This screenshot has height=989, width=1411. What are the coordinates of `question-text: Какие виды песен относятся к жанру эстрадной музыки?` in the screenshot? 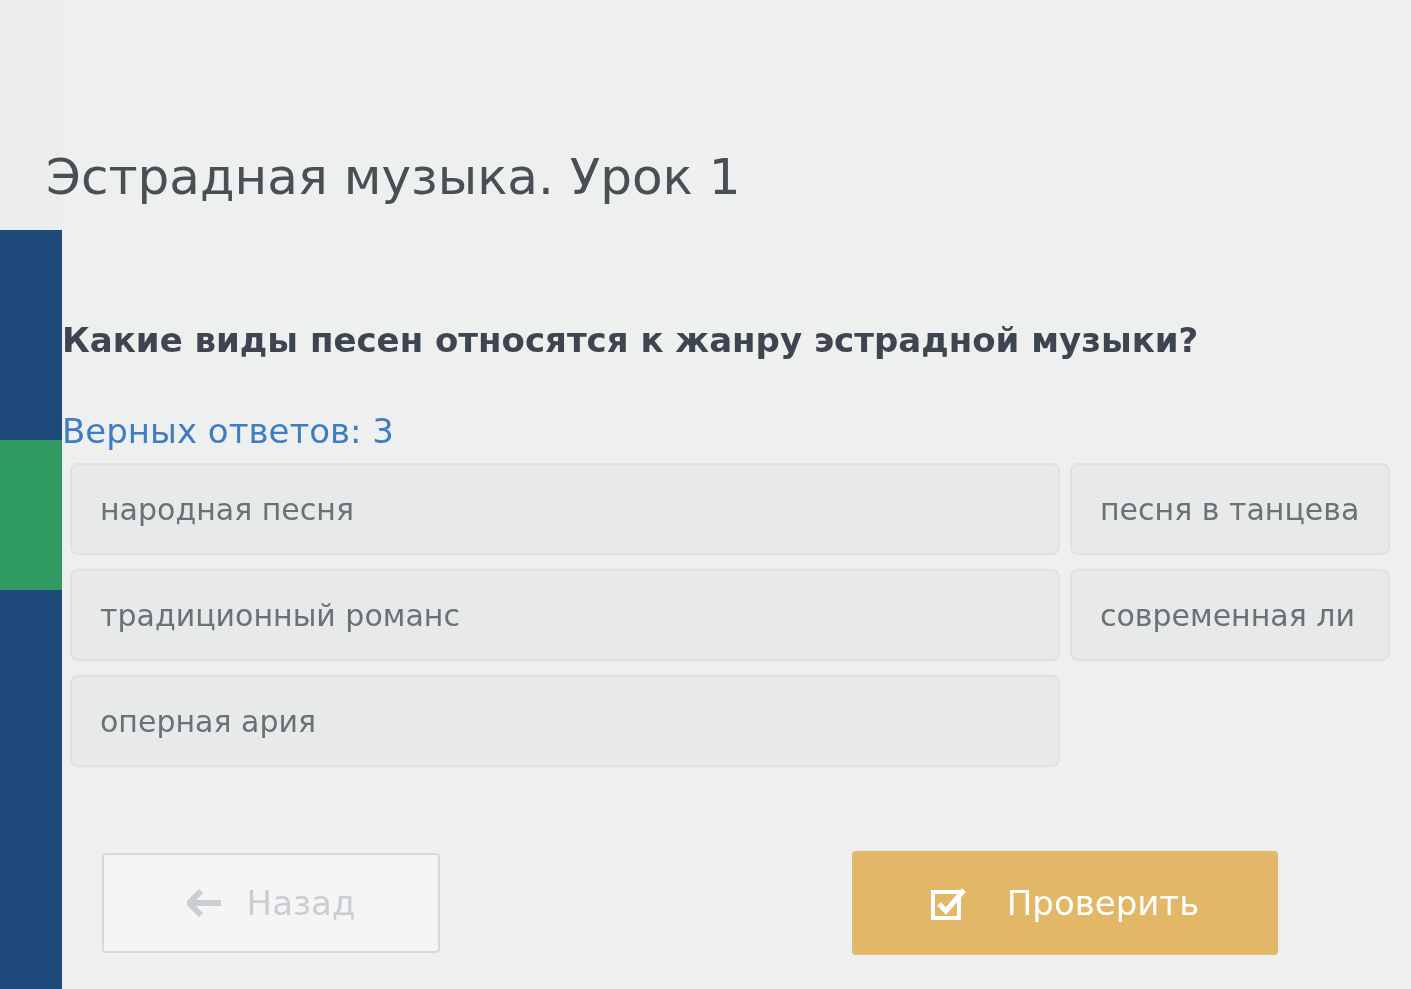 It's located at (631, 340).